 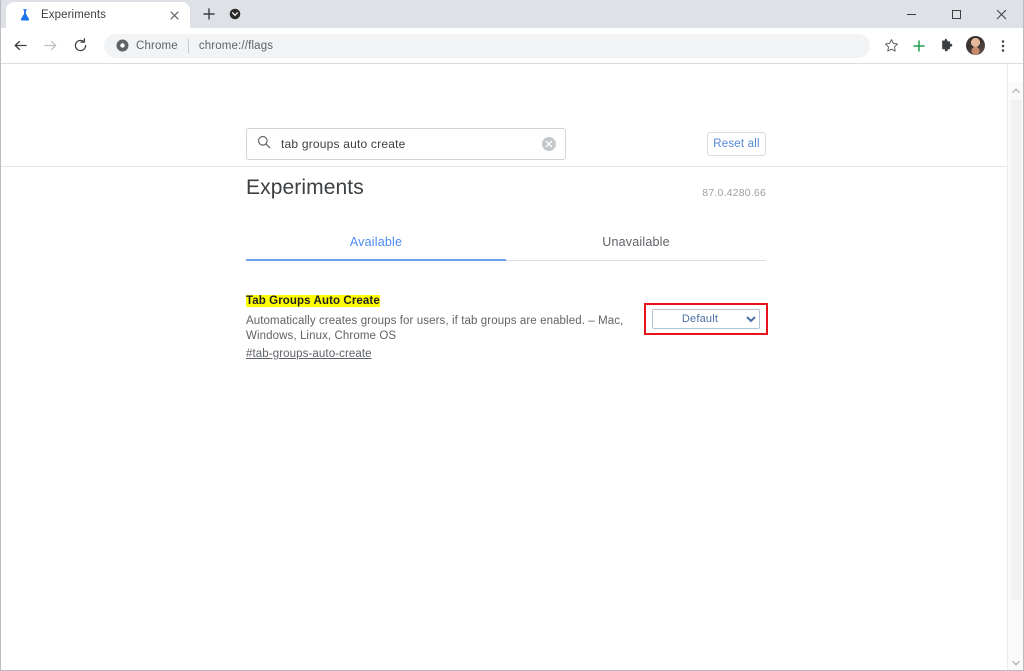 I want to click on scrollbar-thumb, so click(x=1016, y=350).